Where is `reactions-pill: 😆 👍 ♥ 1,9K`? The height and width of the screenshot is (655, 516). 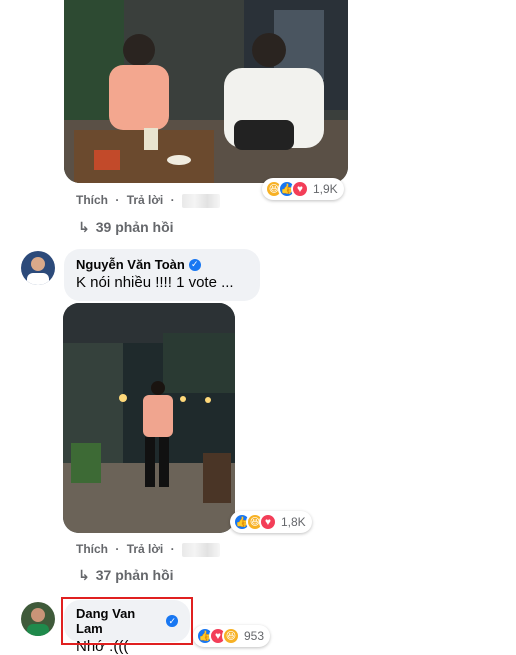 reactions-pill: 😆 👍 ♥ 1,9K is located at coordinates (303, 189).